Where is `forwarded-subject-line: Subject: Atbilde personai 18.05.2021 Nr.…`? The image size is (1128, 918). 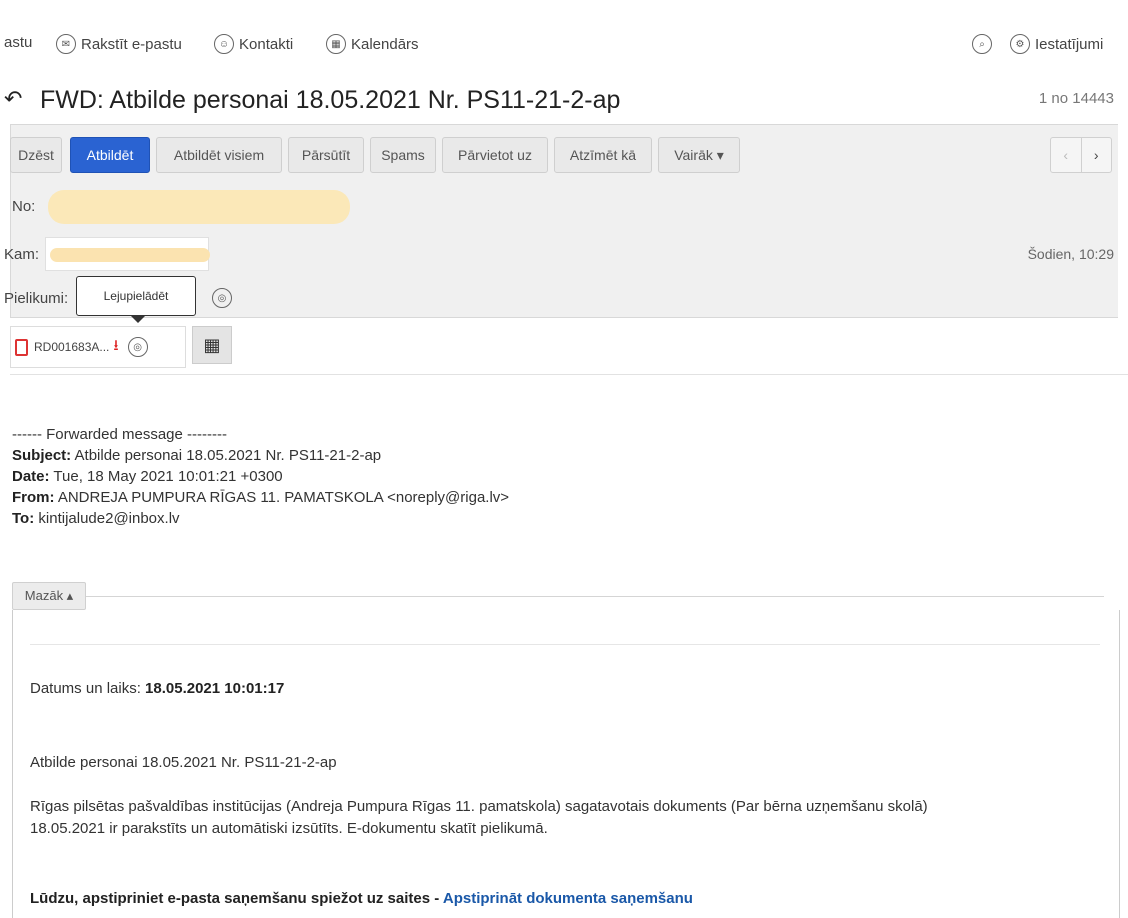 forwarded-subject-line: Subject: Atbilde personai 18.05.2021 Nr.… is located at coordinates (197, 455).